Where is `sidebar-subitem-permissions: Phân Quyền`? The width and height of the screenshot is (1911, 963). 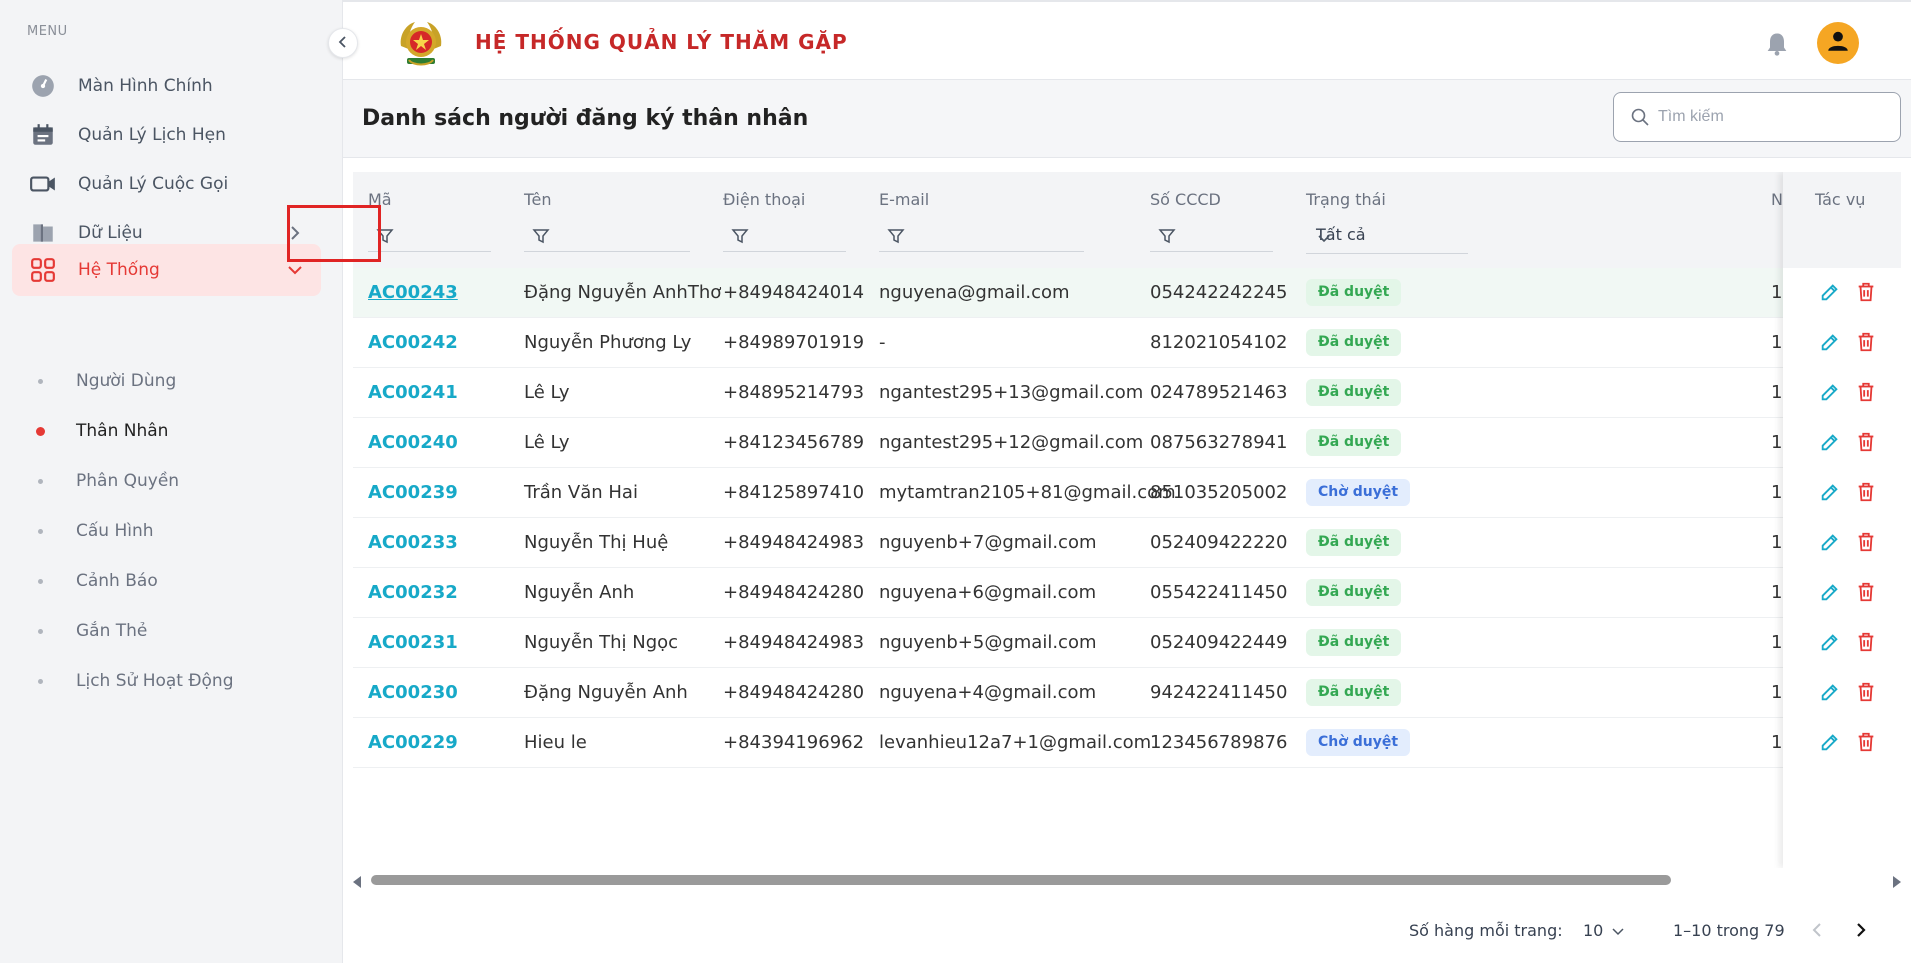
sidebar-subitem-permissions: Phân Quyền is located at coordinates (108, 481).